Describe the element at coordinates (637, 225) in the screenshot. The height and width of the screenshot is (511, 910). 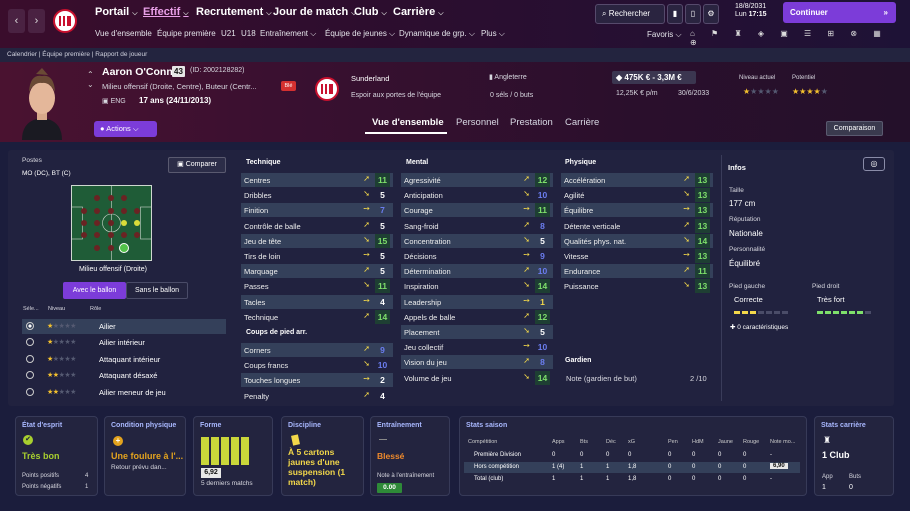
I see `physique-attr-row: Détente verticale ➚ 13` at that location.